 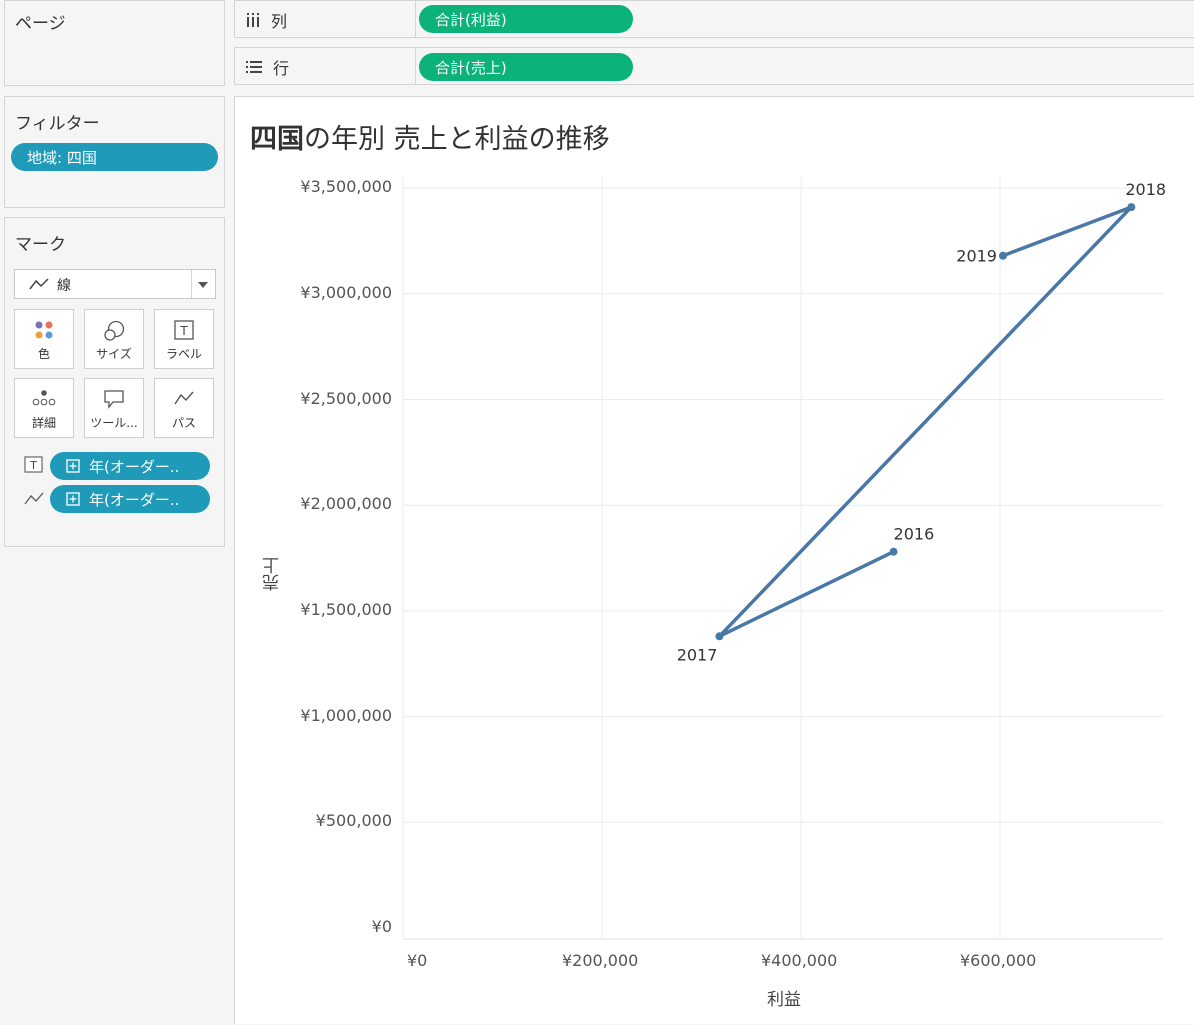 What do you see at coordinates (114, 157) in the screenshot?
I see `filter-pill-region: 地域: 四国` at bounding box center [114, 157].